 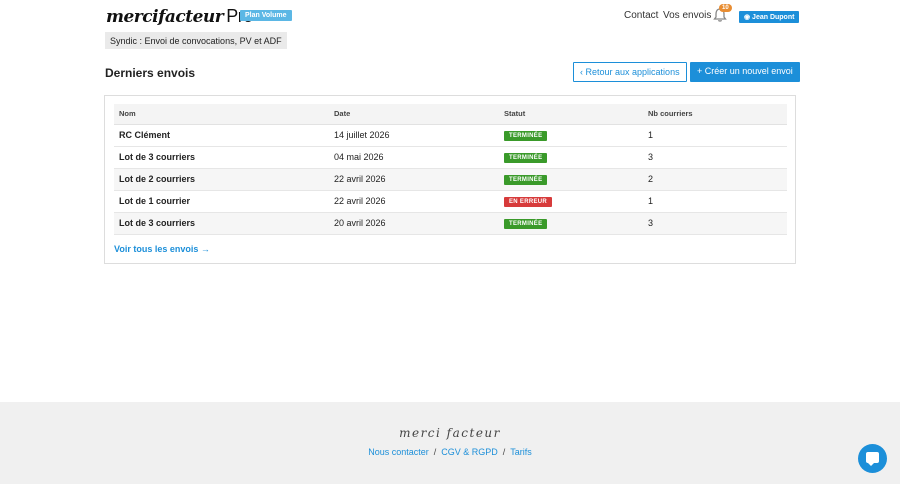 I want to click on chat-button, so click(x=872, y=458).